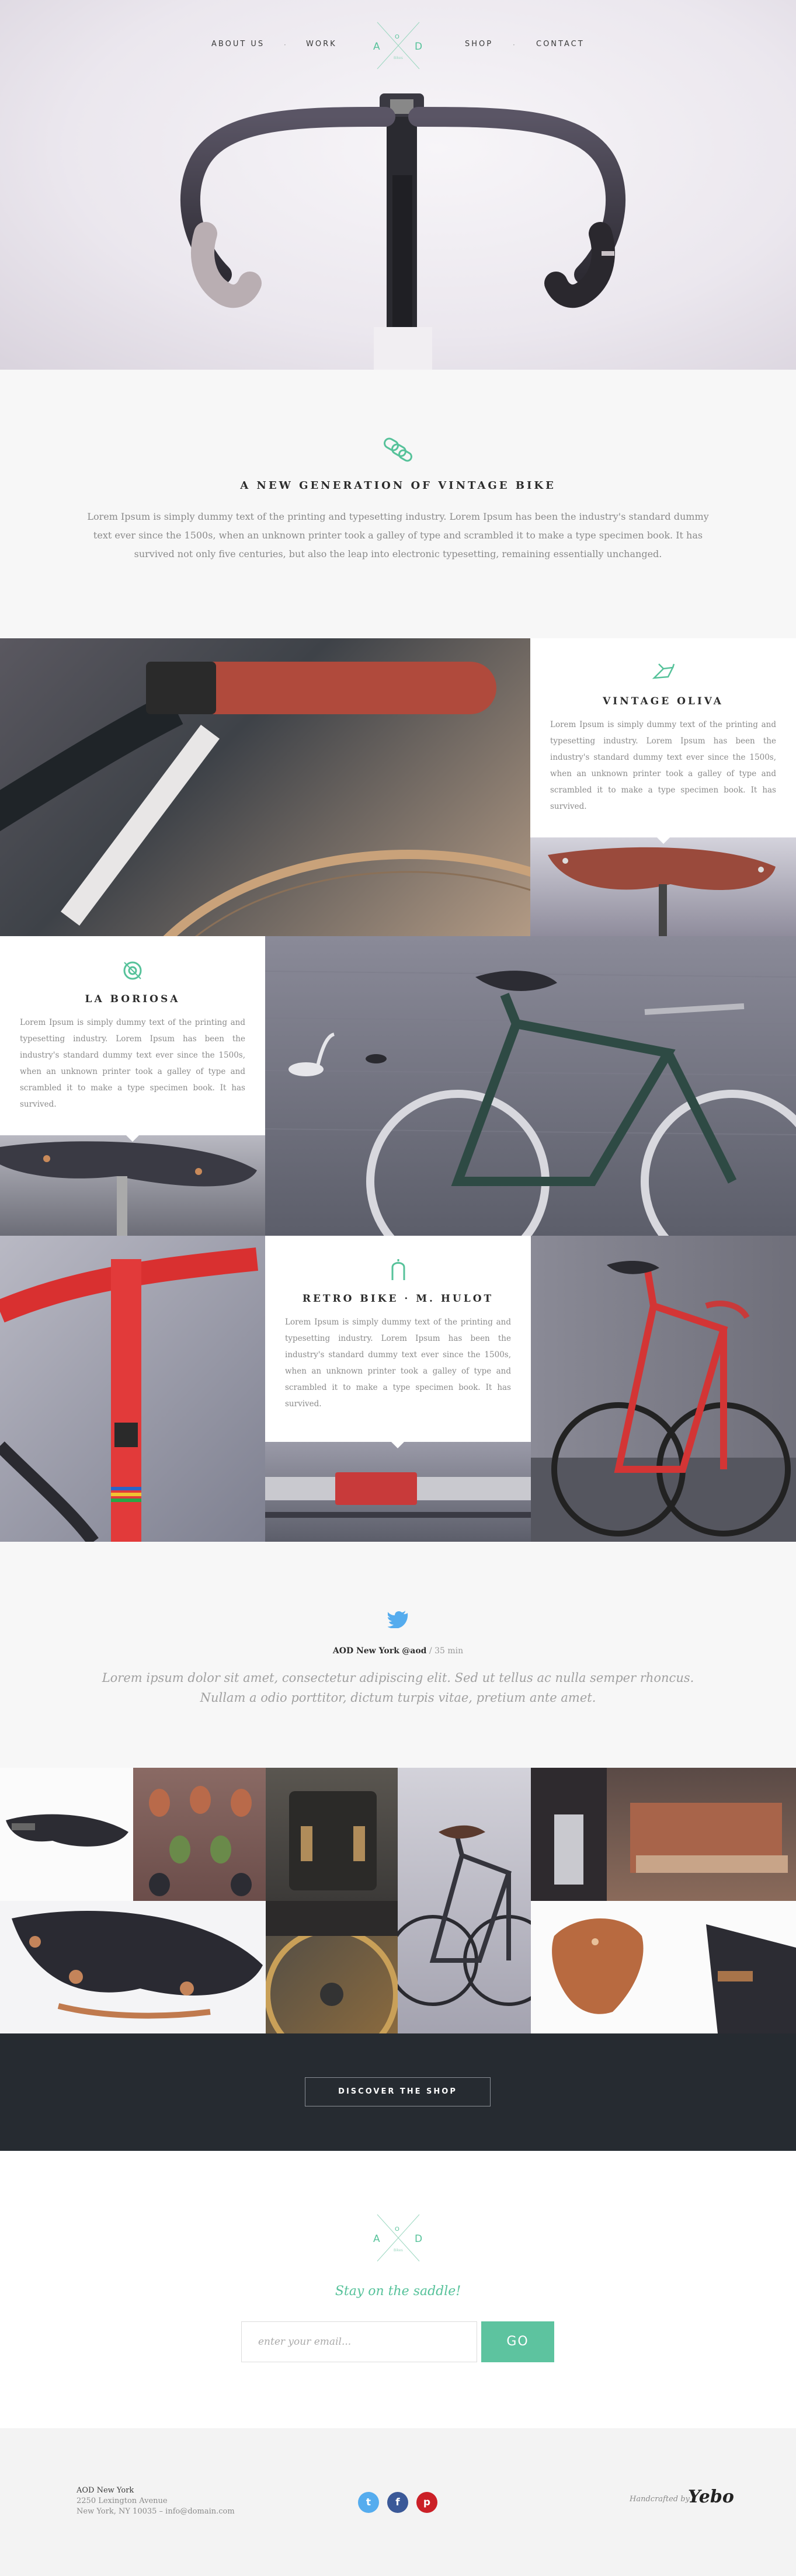 Image resolution: width=796 pixels, height=2576 pixels. I want to click on header-logo: A O D Bikes, so click(398, 46).